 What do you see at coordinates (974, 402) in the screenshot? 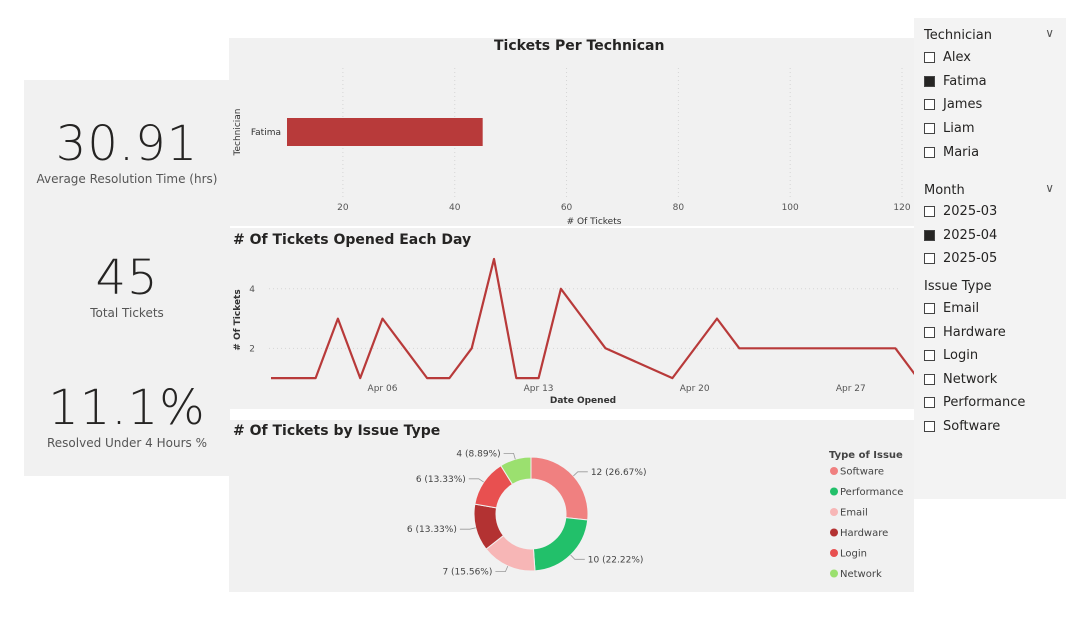
I see `slicer-item-performance: Performance` at bounding box center [974, 402].